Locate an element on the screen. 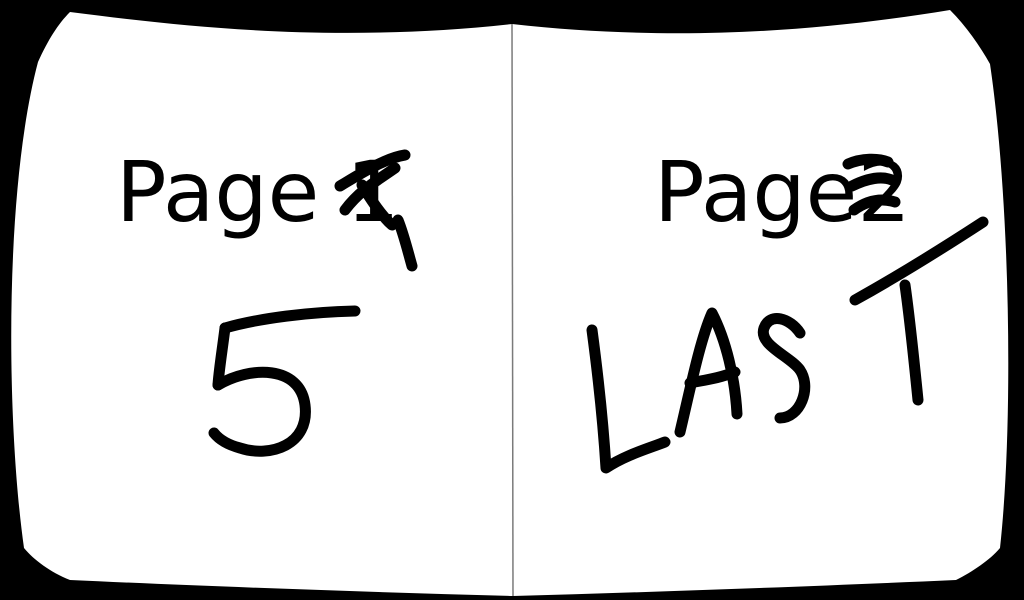 This screenshot has width=1024, height=600. left-page-number: 1 is located at coordinates (373, 192).